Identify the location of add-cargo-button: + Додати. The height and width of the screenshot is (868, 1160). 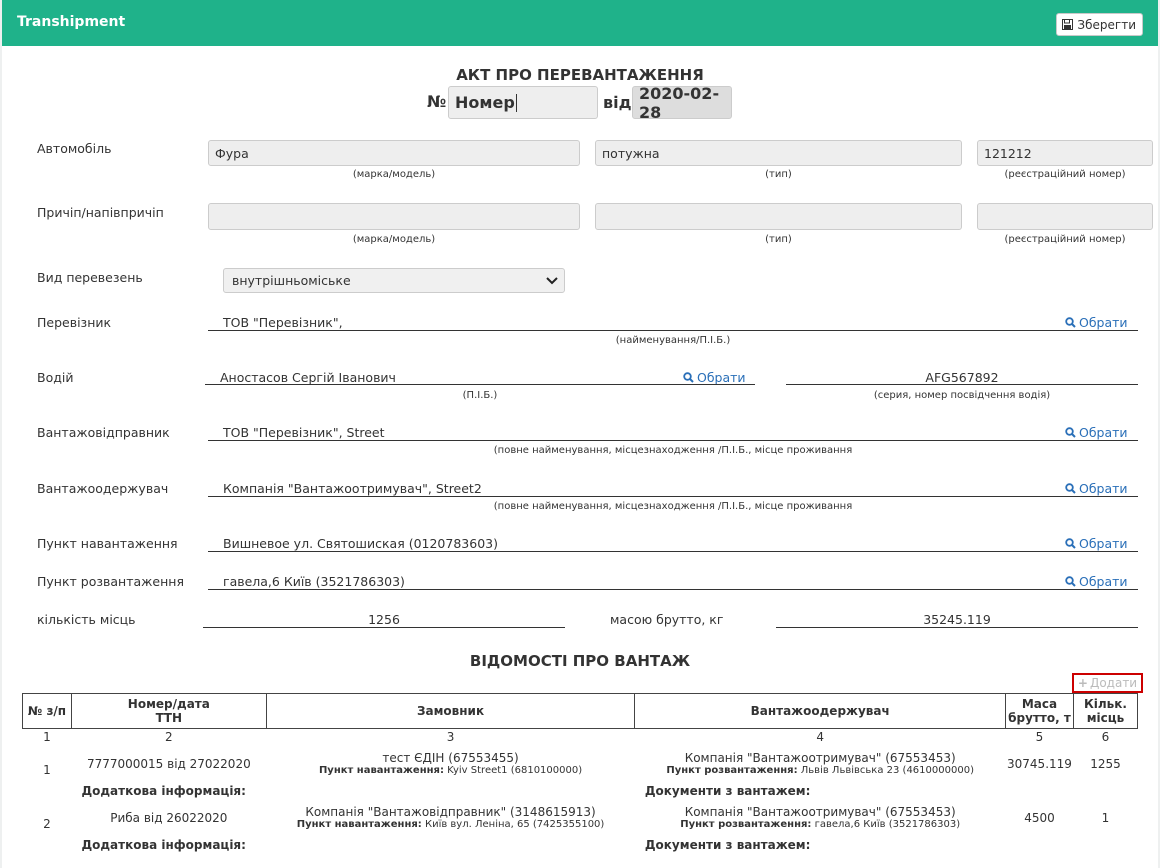
(1107, 683).